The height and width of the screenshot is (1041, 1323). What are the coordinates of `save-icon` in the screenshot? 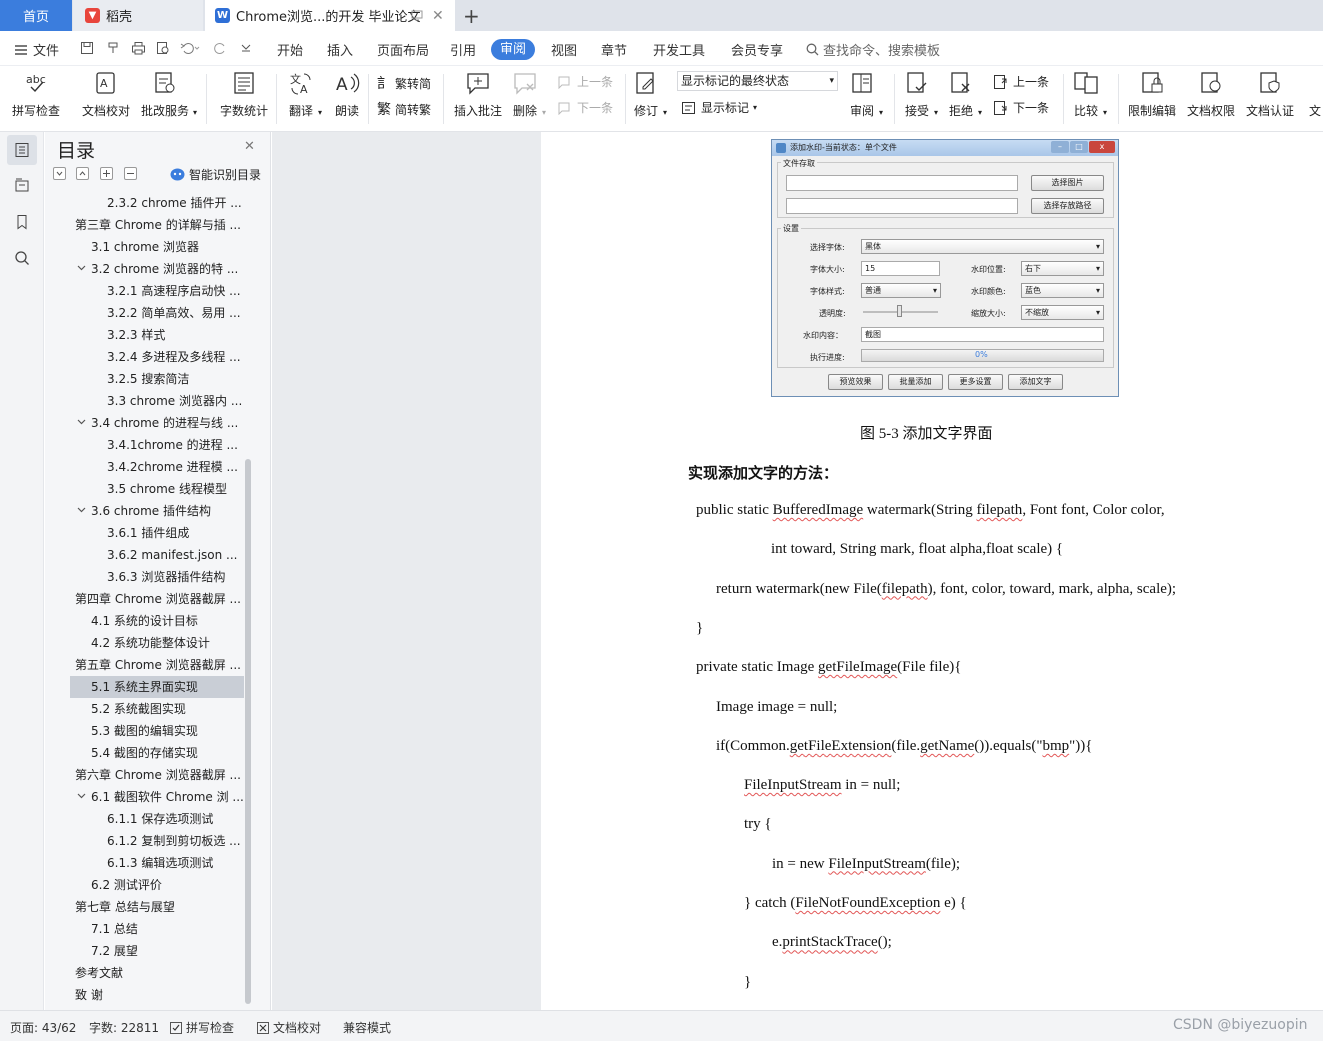 It's located at (87, 48).